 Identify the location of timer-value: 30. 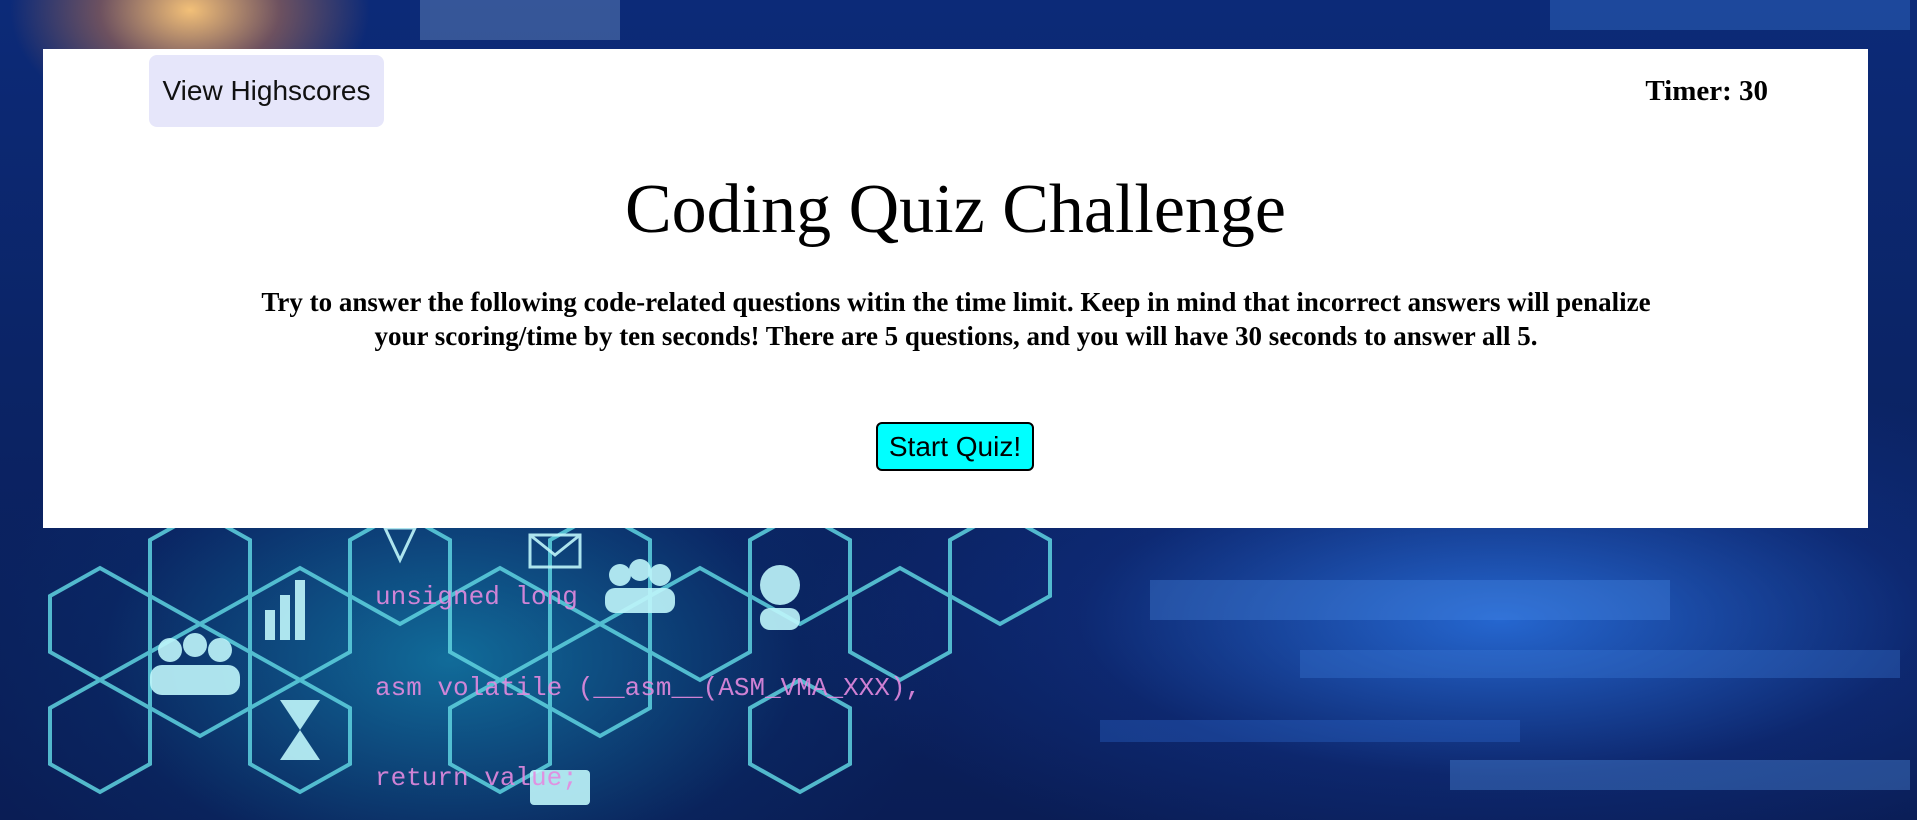
(1753, 91).